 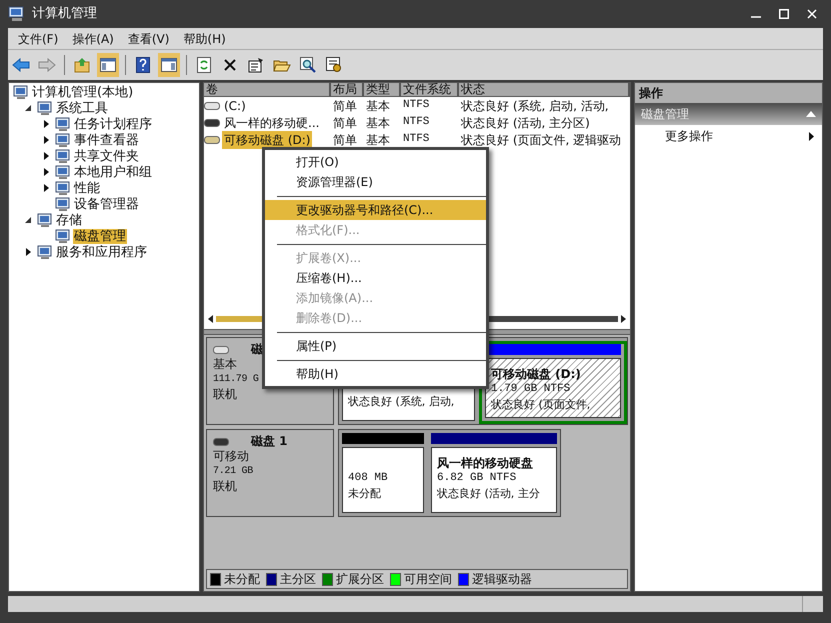 What do you see at coordinates (236, 380) in the screenshot?
I see `disk-size: 111.79 G` at bounding box center [236, 380].